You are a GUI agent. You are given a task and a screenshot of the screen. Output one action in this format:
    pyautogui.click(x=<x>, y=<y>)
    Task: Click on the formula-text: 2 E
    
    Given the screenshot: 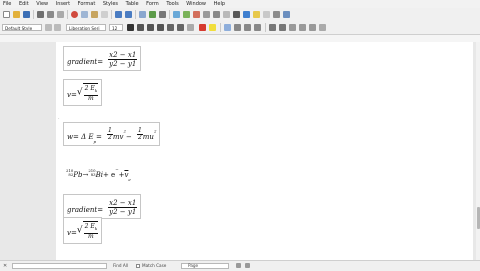 What is the action you would take?
    pyautogui.click(x=89, y=227)
    